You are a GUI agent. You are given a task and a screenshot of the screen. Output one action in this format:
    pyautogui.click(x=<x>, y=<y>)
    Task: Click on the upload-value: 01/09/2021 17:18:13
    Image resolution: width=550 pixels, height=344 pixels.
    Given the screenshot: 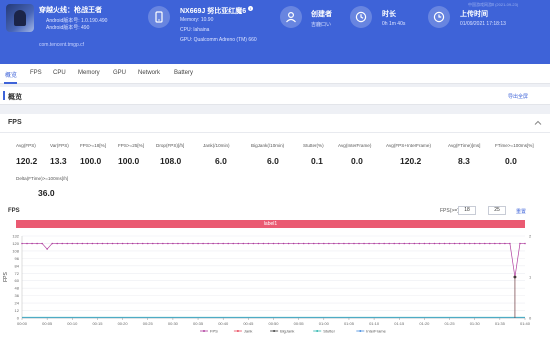 What is the action you would take?
    pyautogui.click(x=483, y=24)
    